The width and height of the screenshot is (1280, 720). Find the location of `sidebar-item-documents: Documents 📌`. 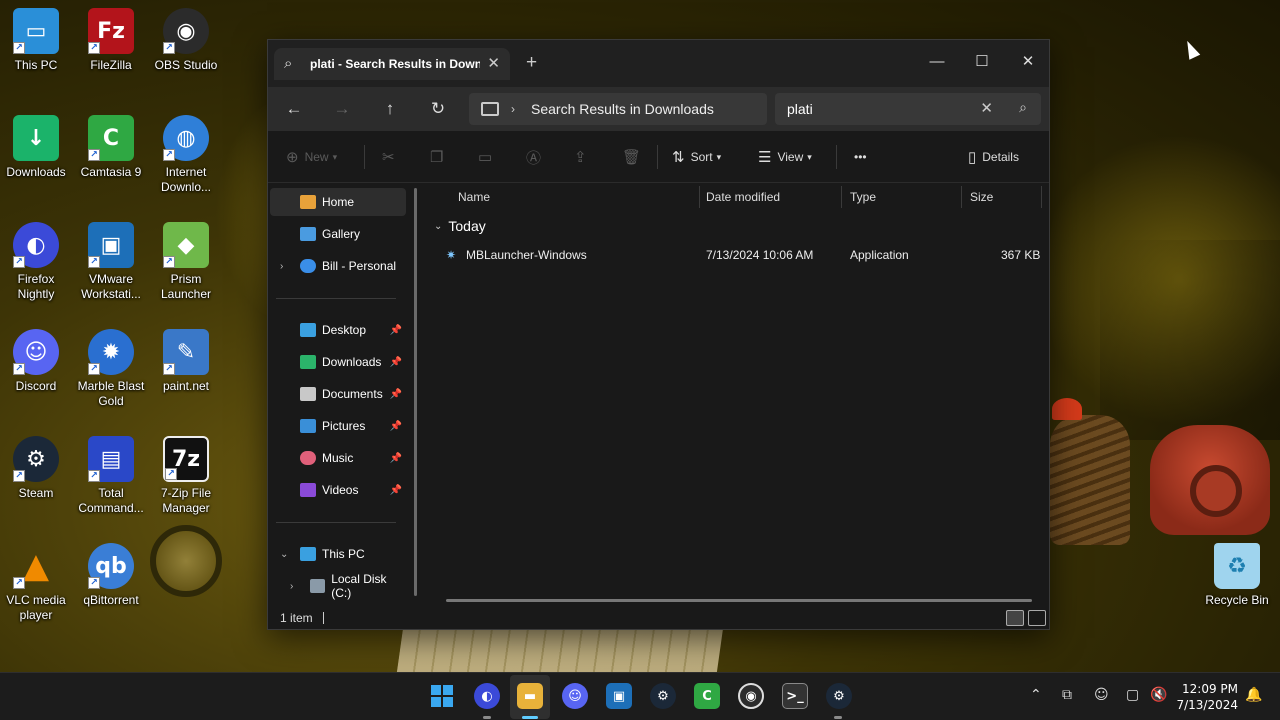

sidebar-item-documents: Documents 📌 is located at coordinates (338, 394).